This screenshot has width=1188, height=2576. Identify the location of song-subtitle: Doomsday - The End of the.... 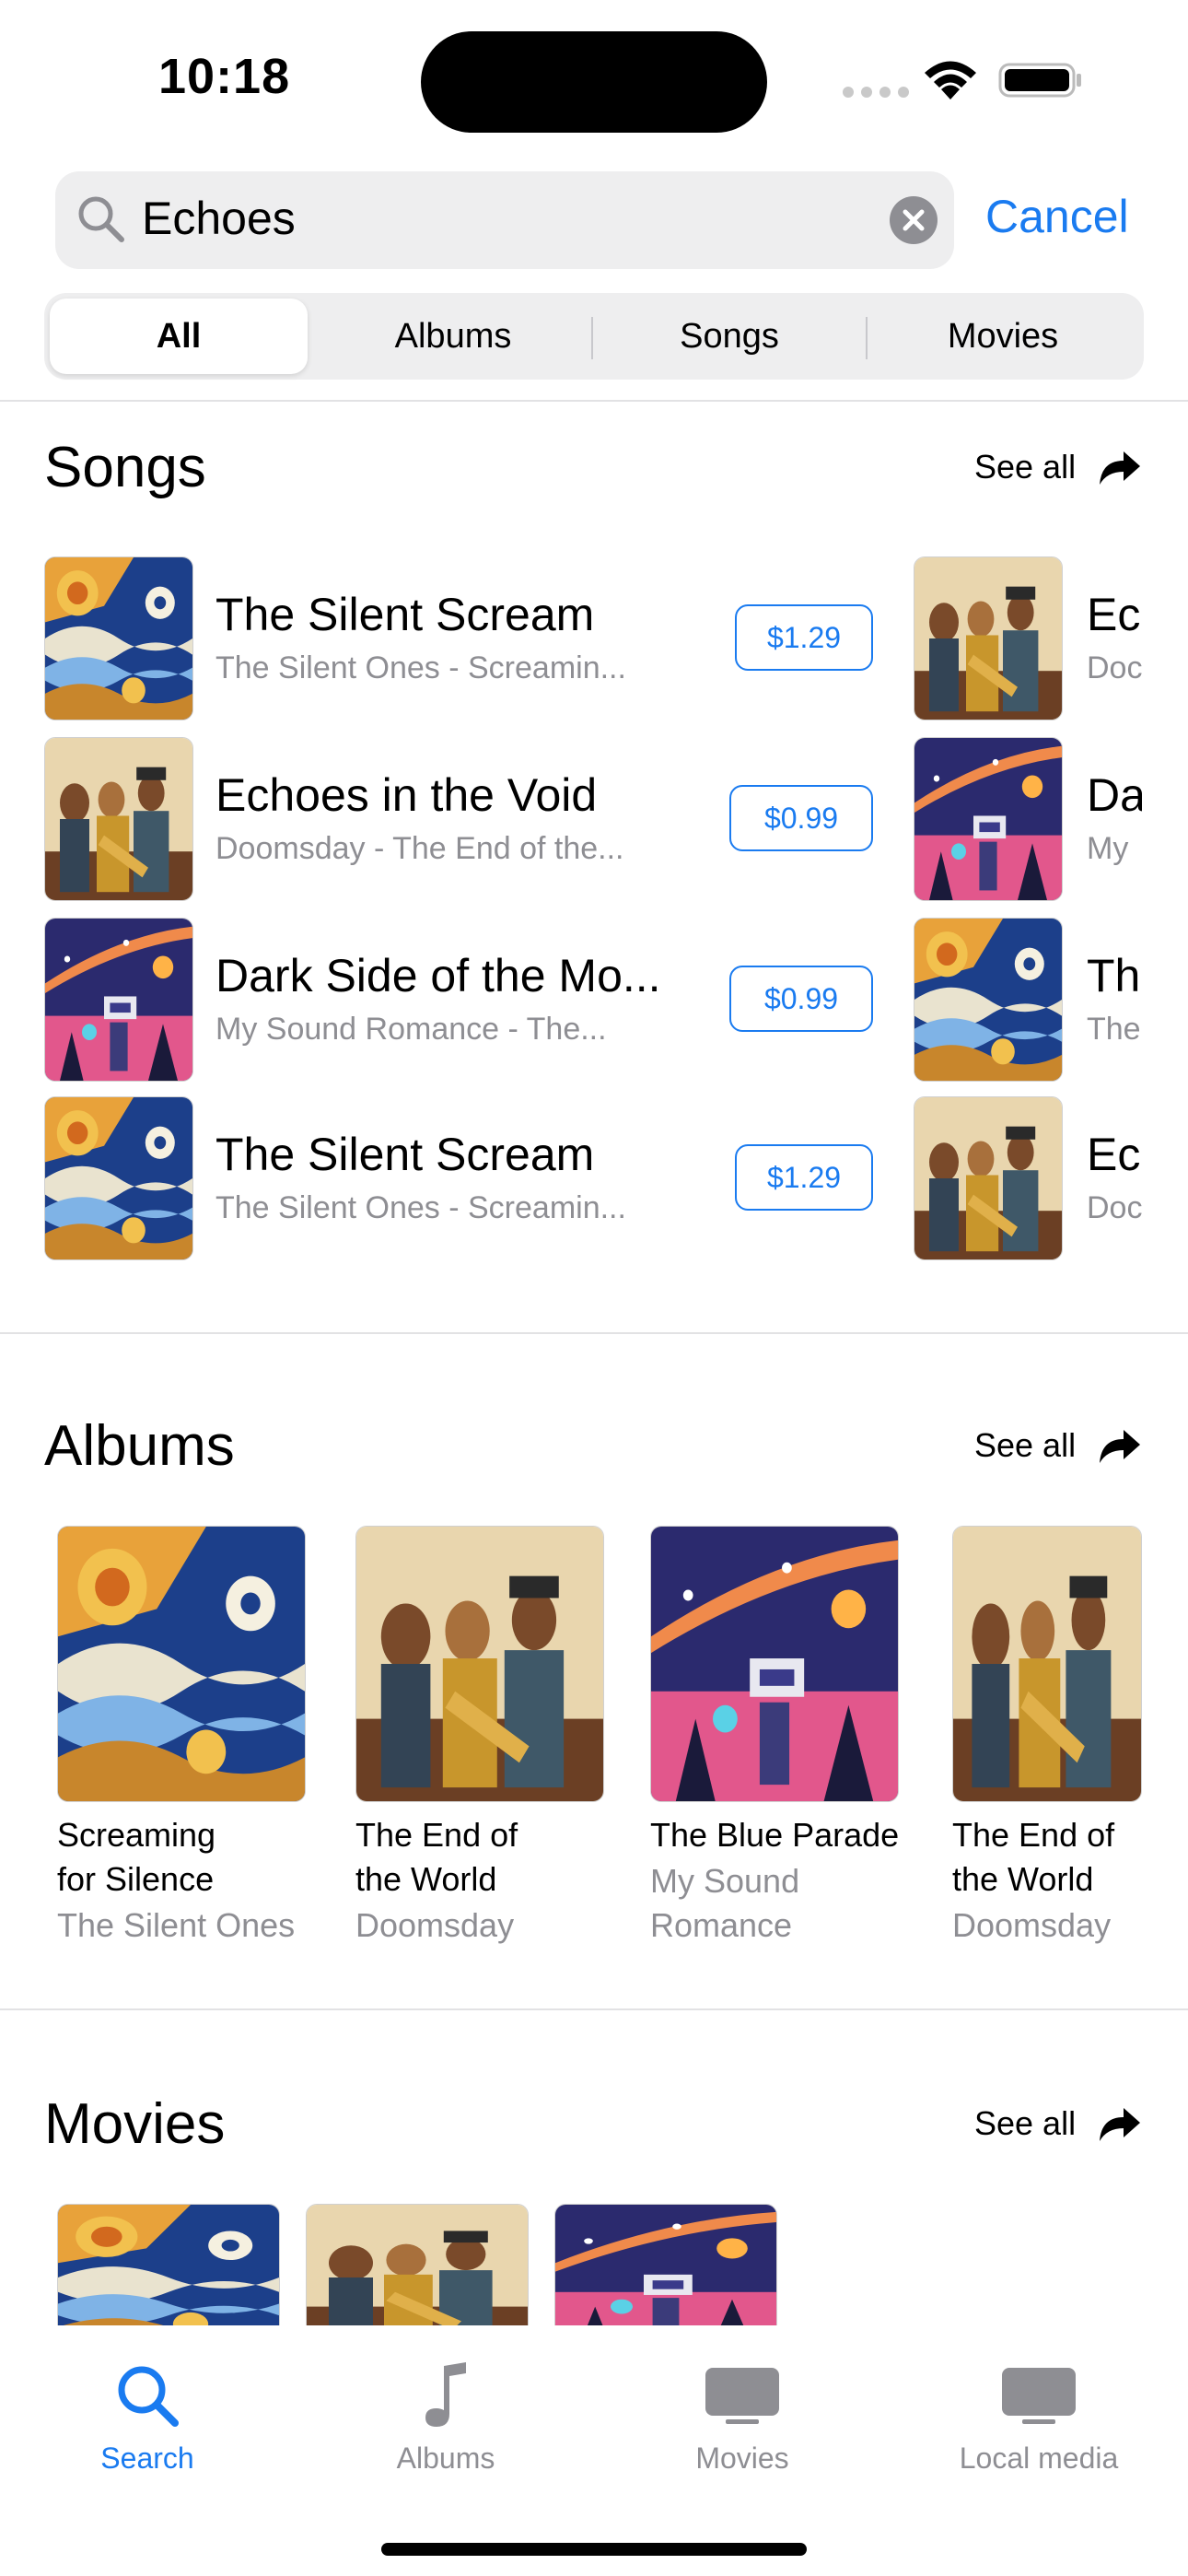
(419, 848).